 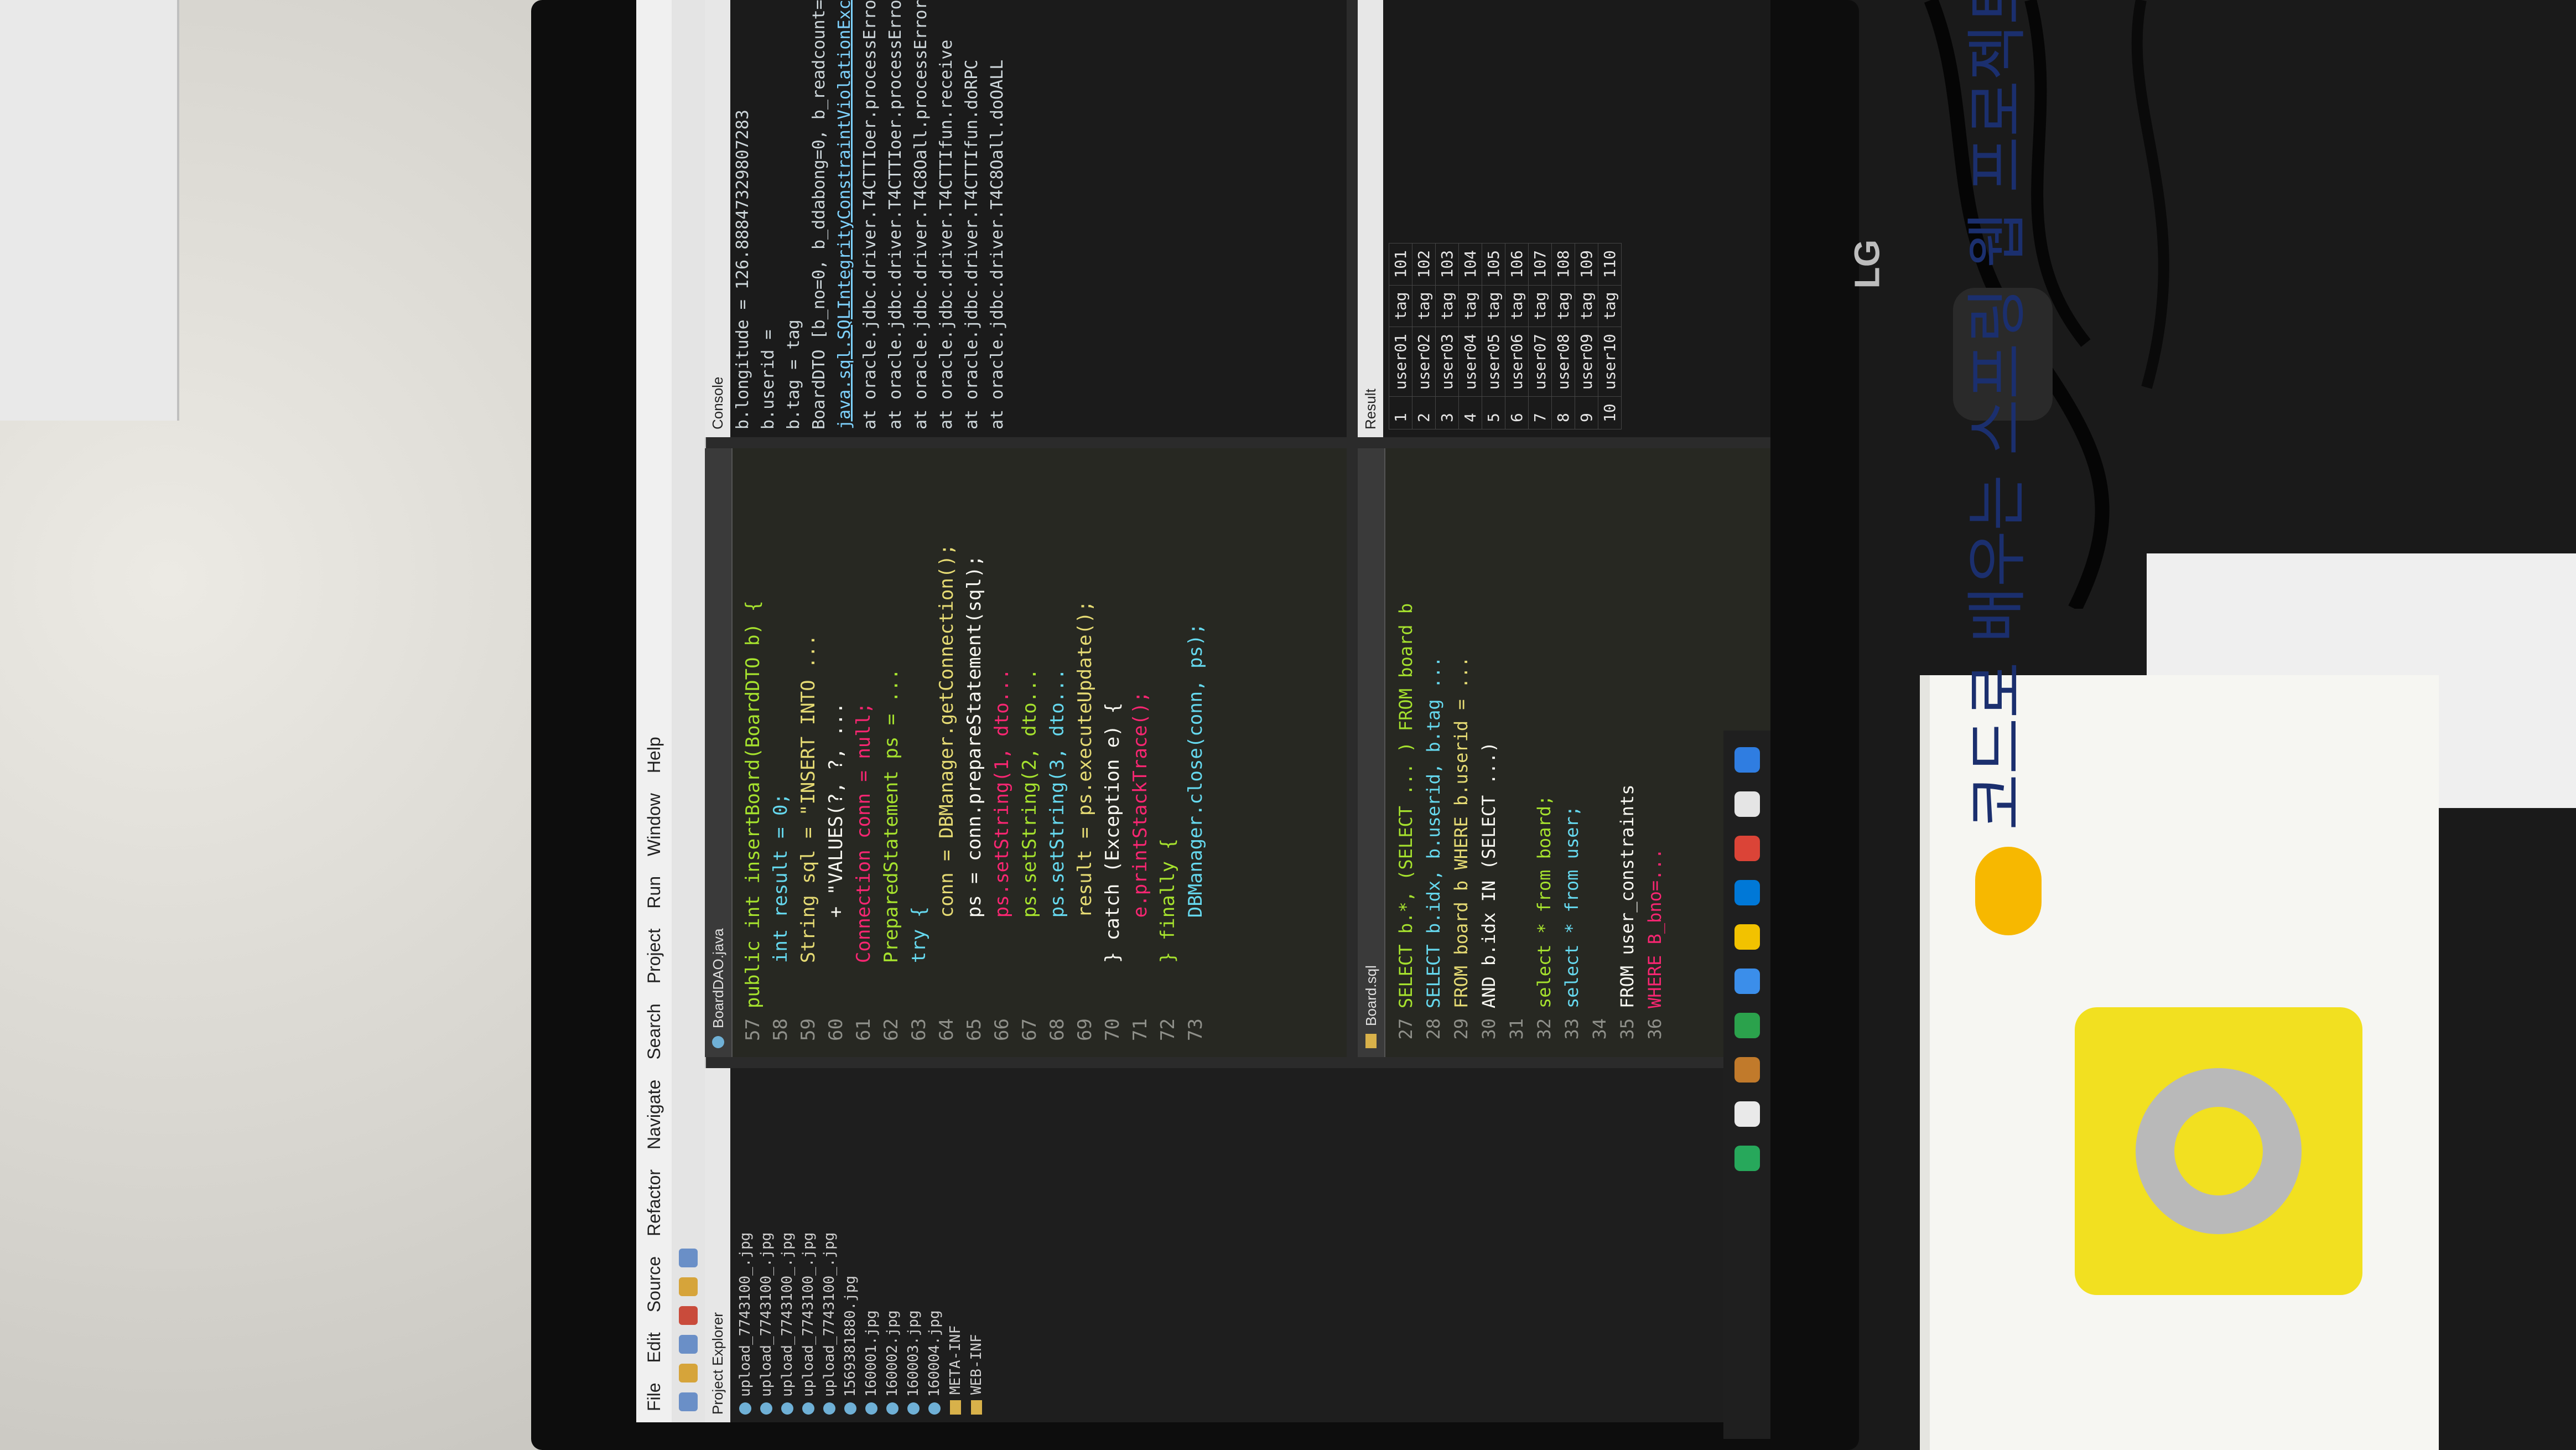 I want to click on run-icon, so click(x=688, y=1315).